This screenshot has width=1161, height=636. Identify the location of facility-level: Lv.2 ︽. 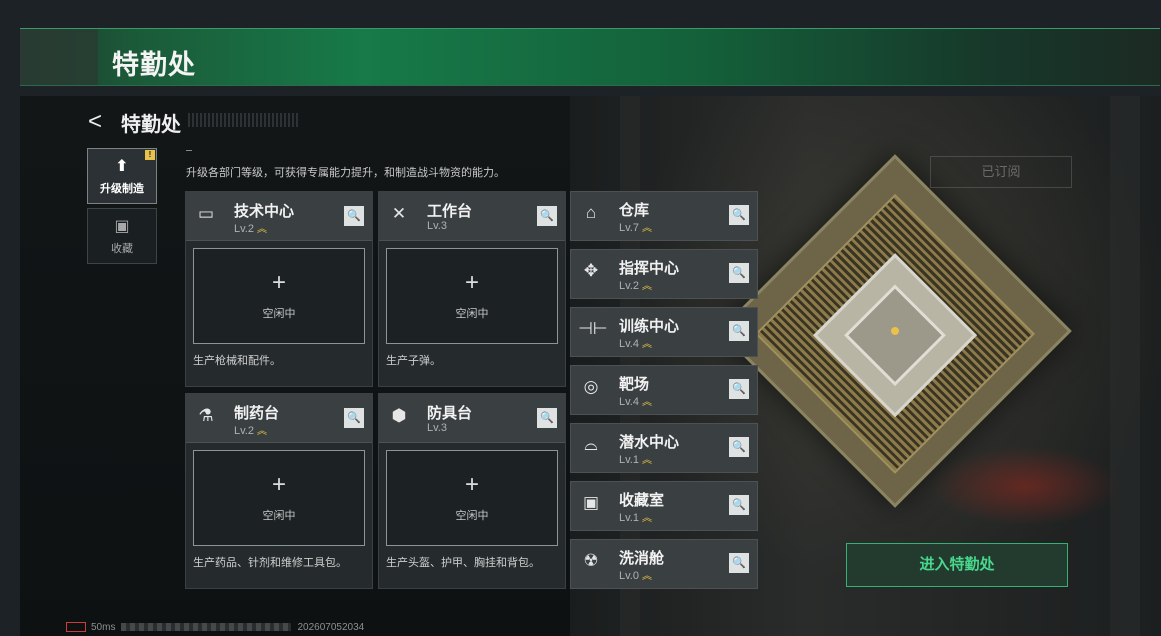
(635, 284).